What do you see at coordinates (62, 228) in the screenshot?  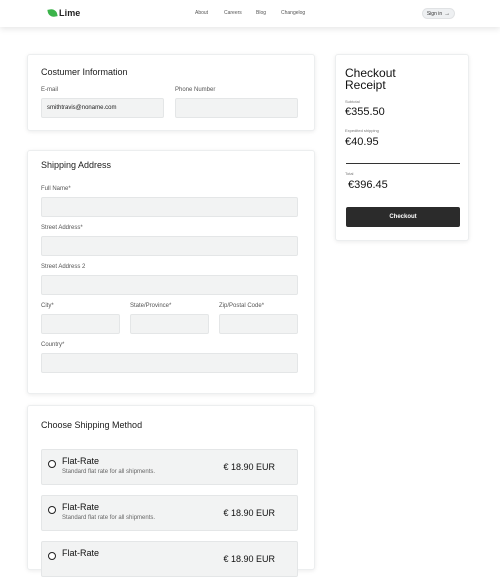 I see `street-address-label: Street Address*` at bounding box center [62, 228].